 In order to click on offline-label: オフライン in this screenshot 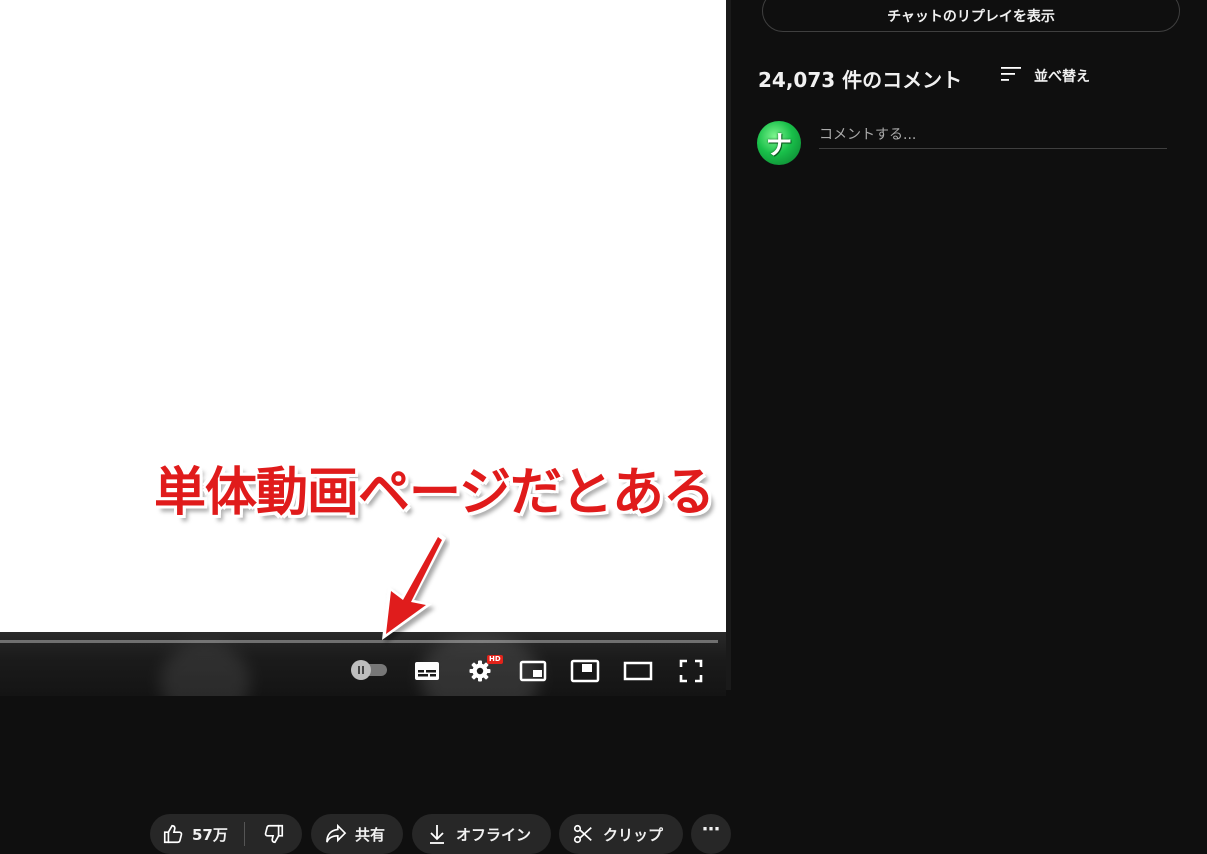, I will do `click(494, 834)`.